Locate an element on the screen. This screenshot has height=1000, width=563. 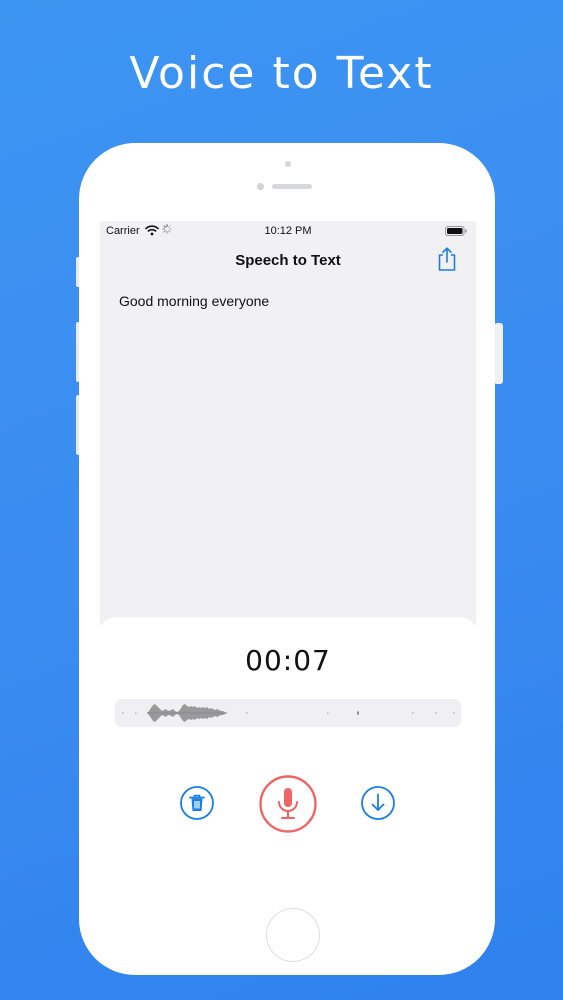
status-time: 10:12 PM is located at coordinates (288, 231).